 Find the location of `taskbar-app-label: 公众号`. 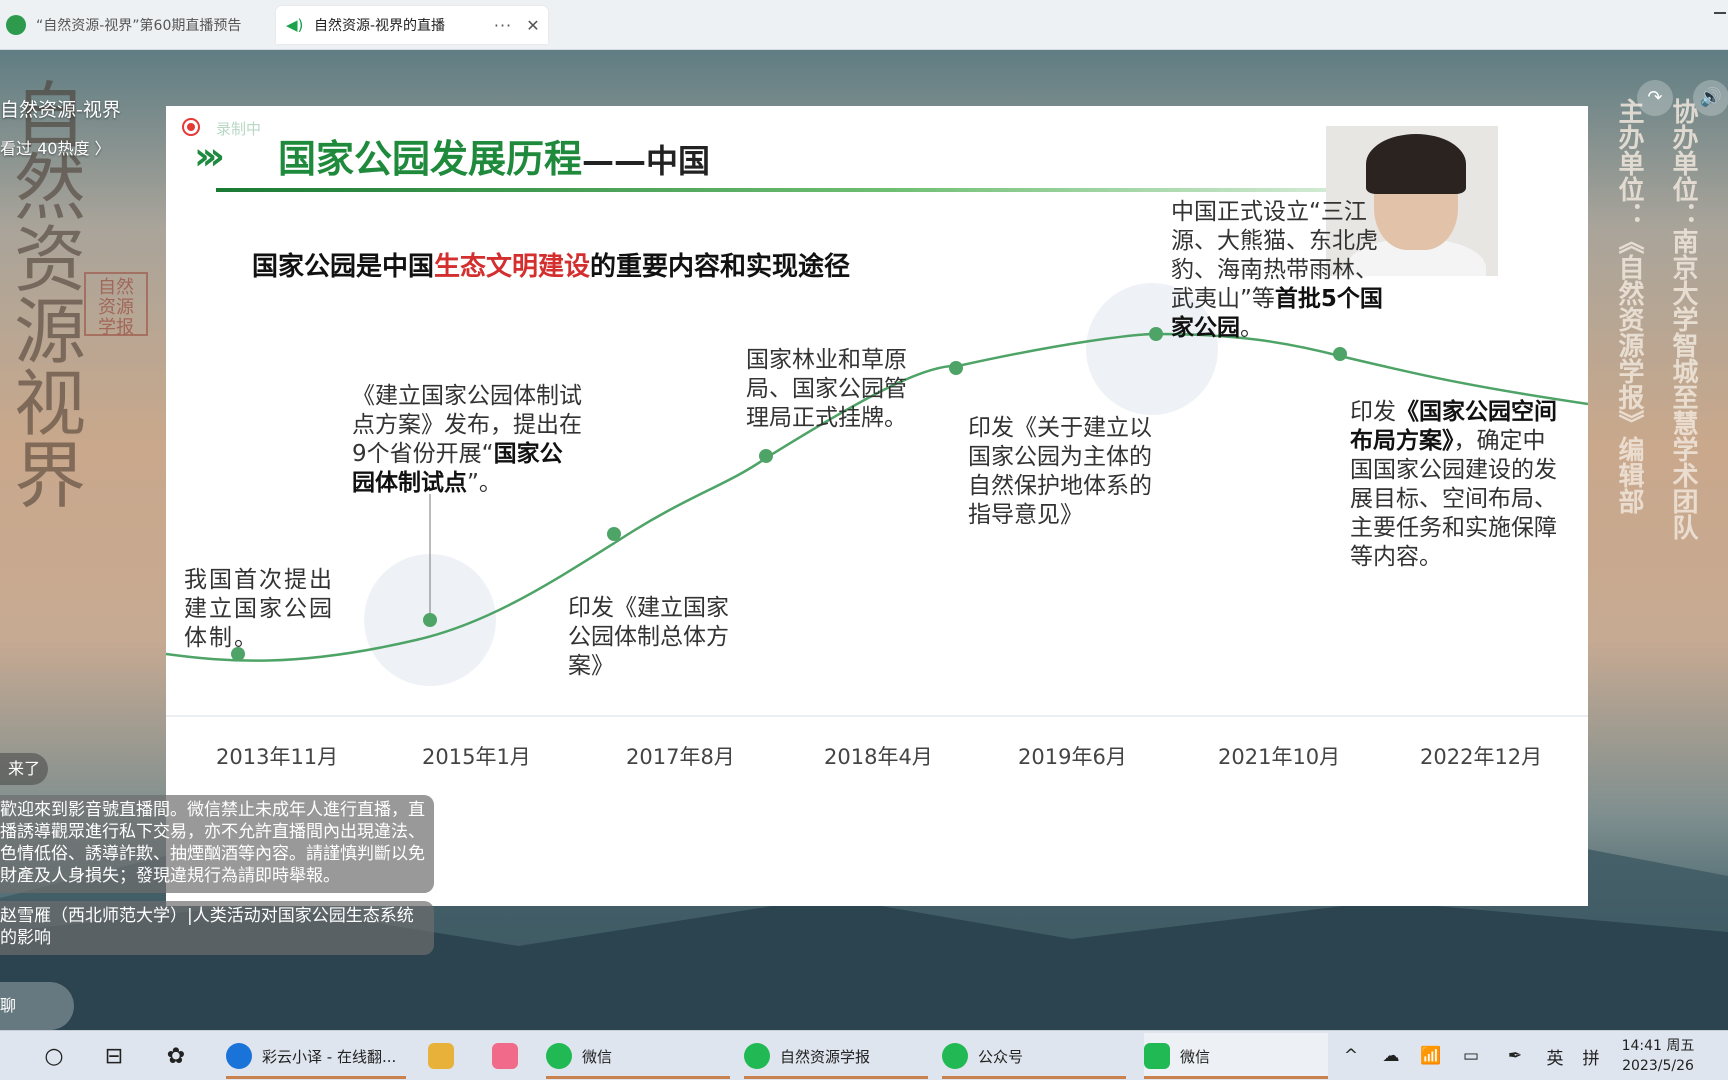

taskbar-app-label: 公众号 is located at coordinates (1001, 1056).